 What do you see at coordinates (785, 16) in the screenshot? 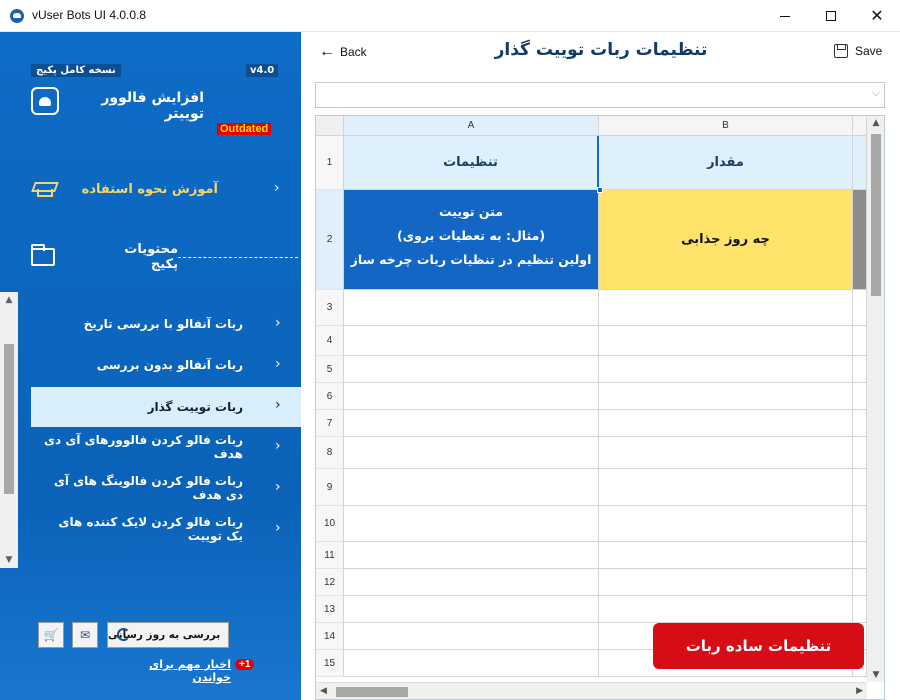
I see `minimize-button` at bounding box center [785, 16].